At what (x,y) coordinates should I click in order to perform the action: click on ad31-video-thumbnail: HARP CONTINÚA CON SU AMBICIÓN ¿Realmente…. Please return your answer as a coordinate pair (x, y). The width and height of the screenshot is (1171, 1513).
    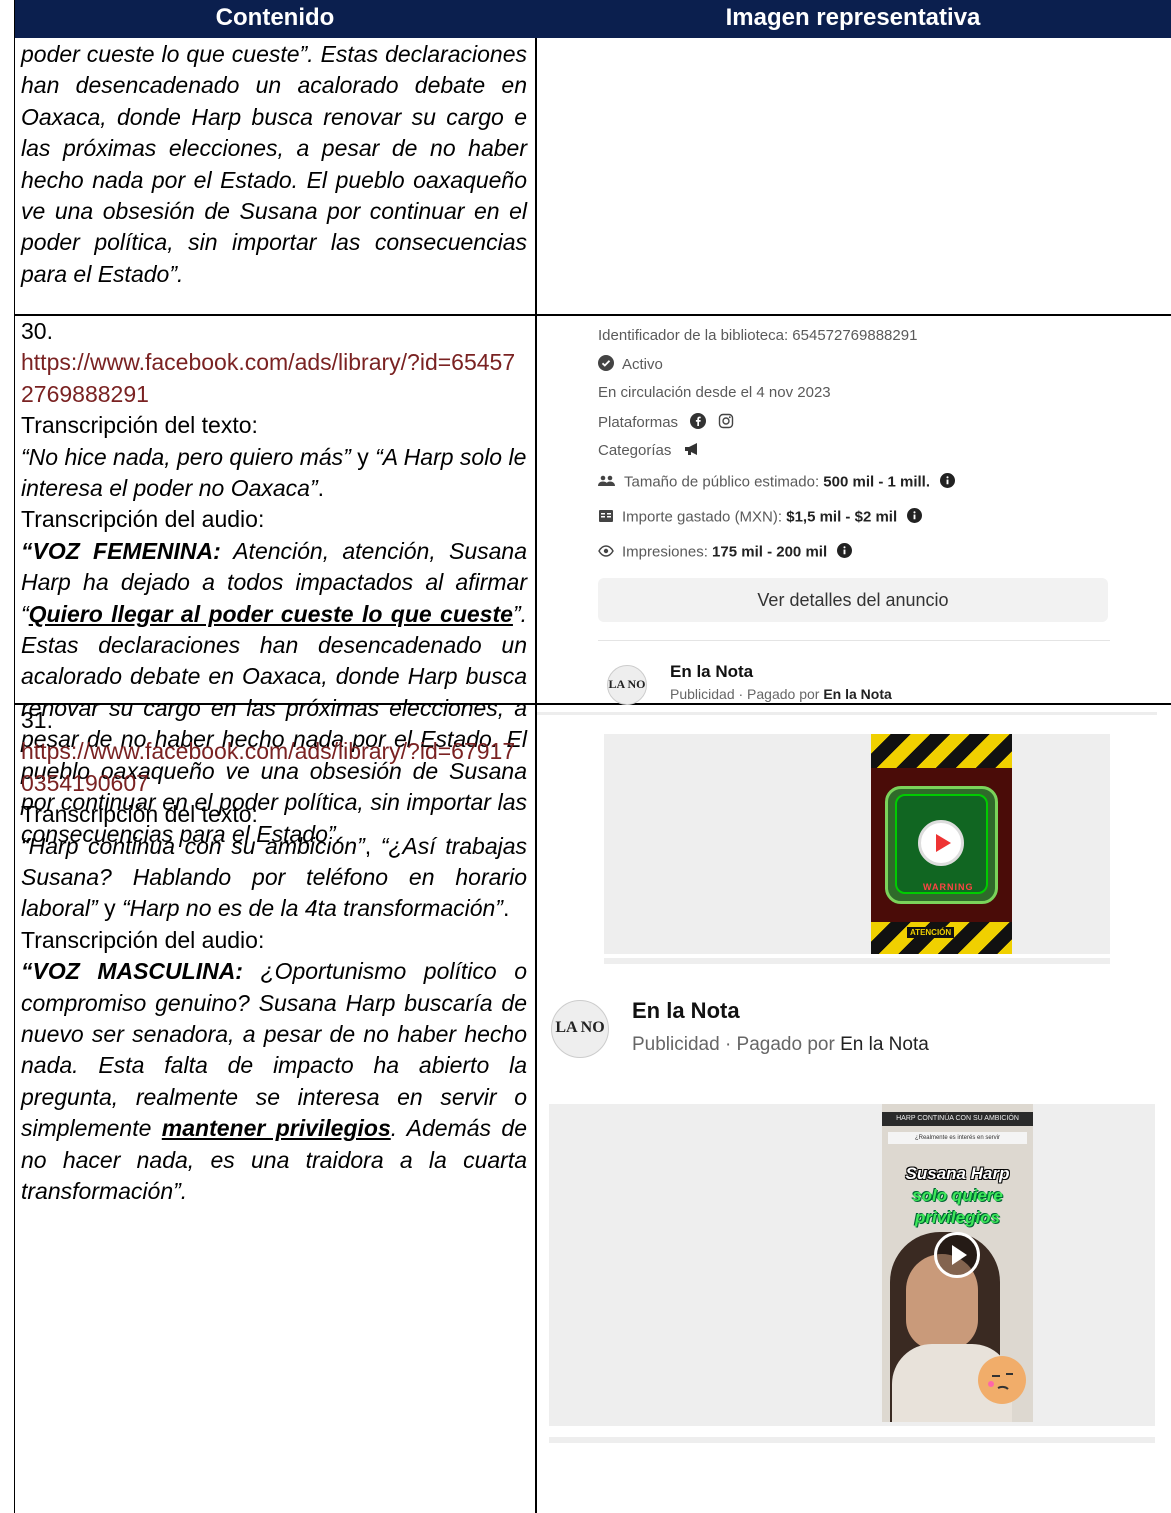
    Looking at the image, I should click on (957, 1263).